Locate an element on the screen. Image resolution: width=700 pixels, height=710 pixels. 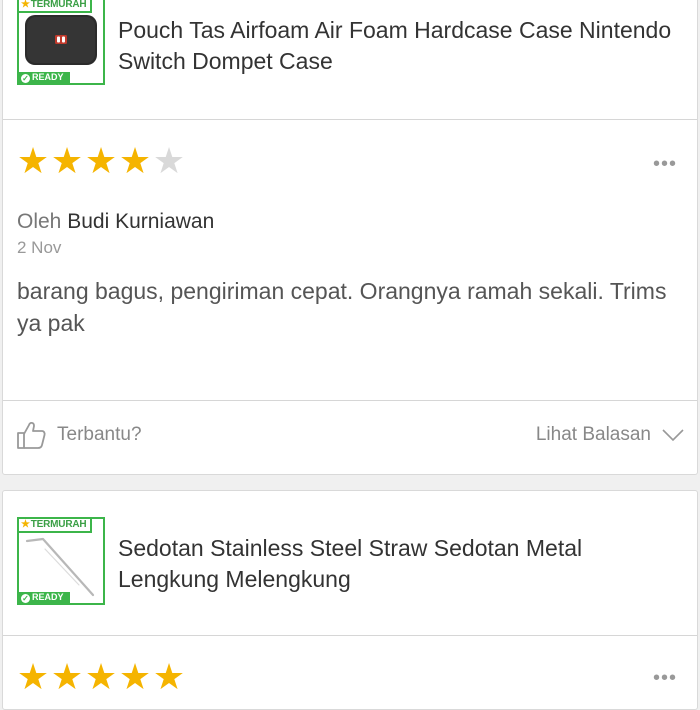
review-author: Oleh Budi Kurniawan is located at coordinates (115, 222).